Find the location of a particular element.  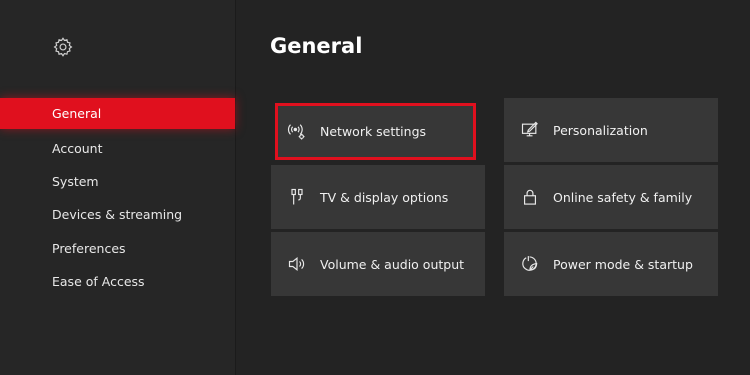

display-cable-icon is located at coordinates (297, 197).